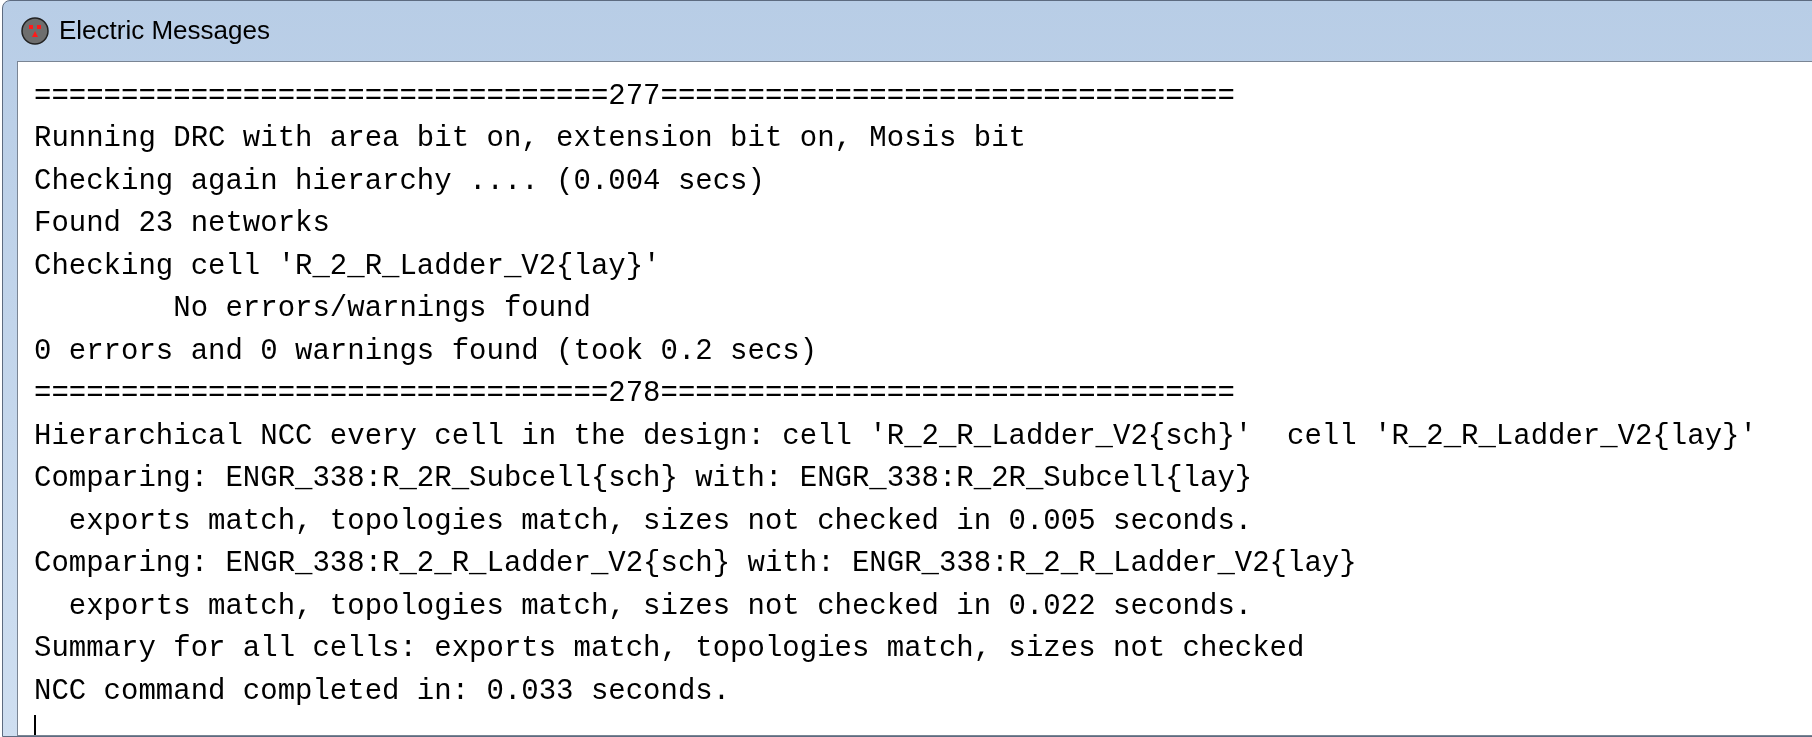 The width and height of the screenshot is (1812, 737). Describe the element at coordinates (381, 309) in the screenshot. I see `log-line: No errors/warnings found` at that location.